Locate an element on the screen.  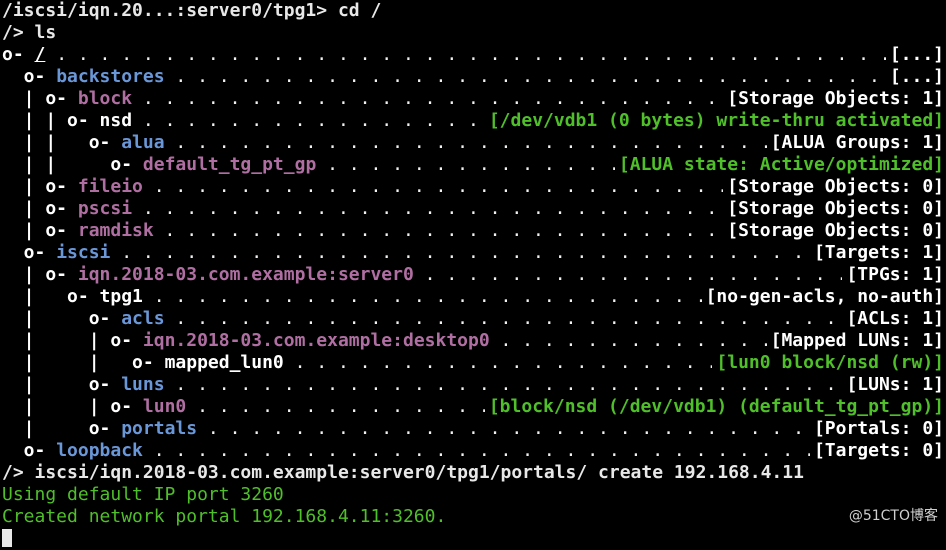
node-status: [ALUA state: Active/optimized] is located at coordinates (779, 165).